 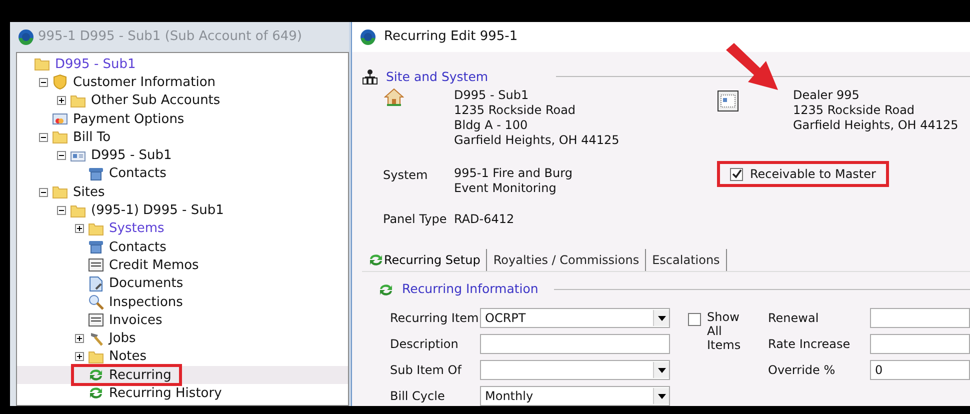 What do you see at coordinates (415, 219) in the screenshot?
I see `field-label: Panel Type` at bounding box center [415, 219].